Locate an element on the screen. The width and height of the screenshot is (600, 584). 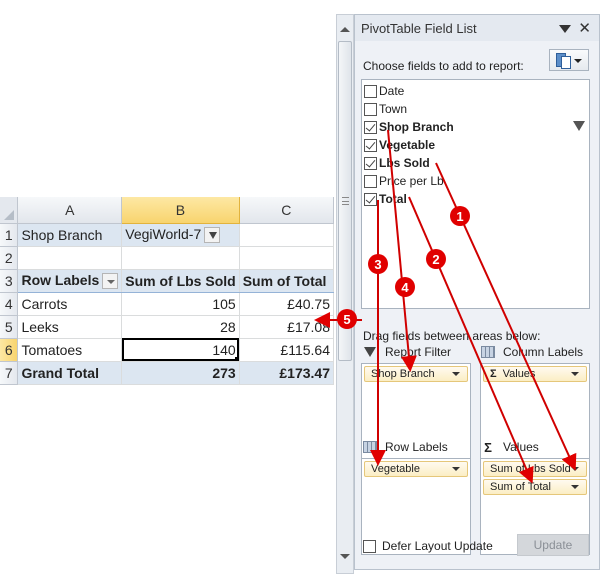
layout-button is located at coordinates (569, 60).